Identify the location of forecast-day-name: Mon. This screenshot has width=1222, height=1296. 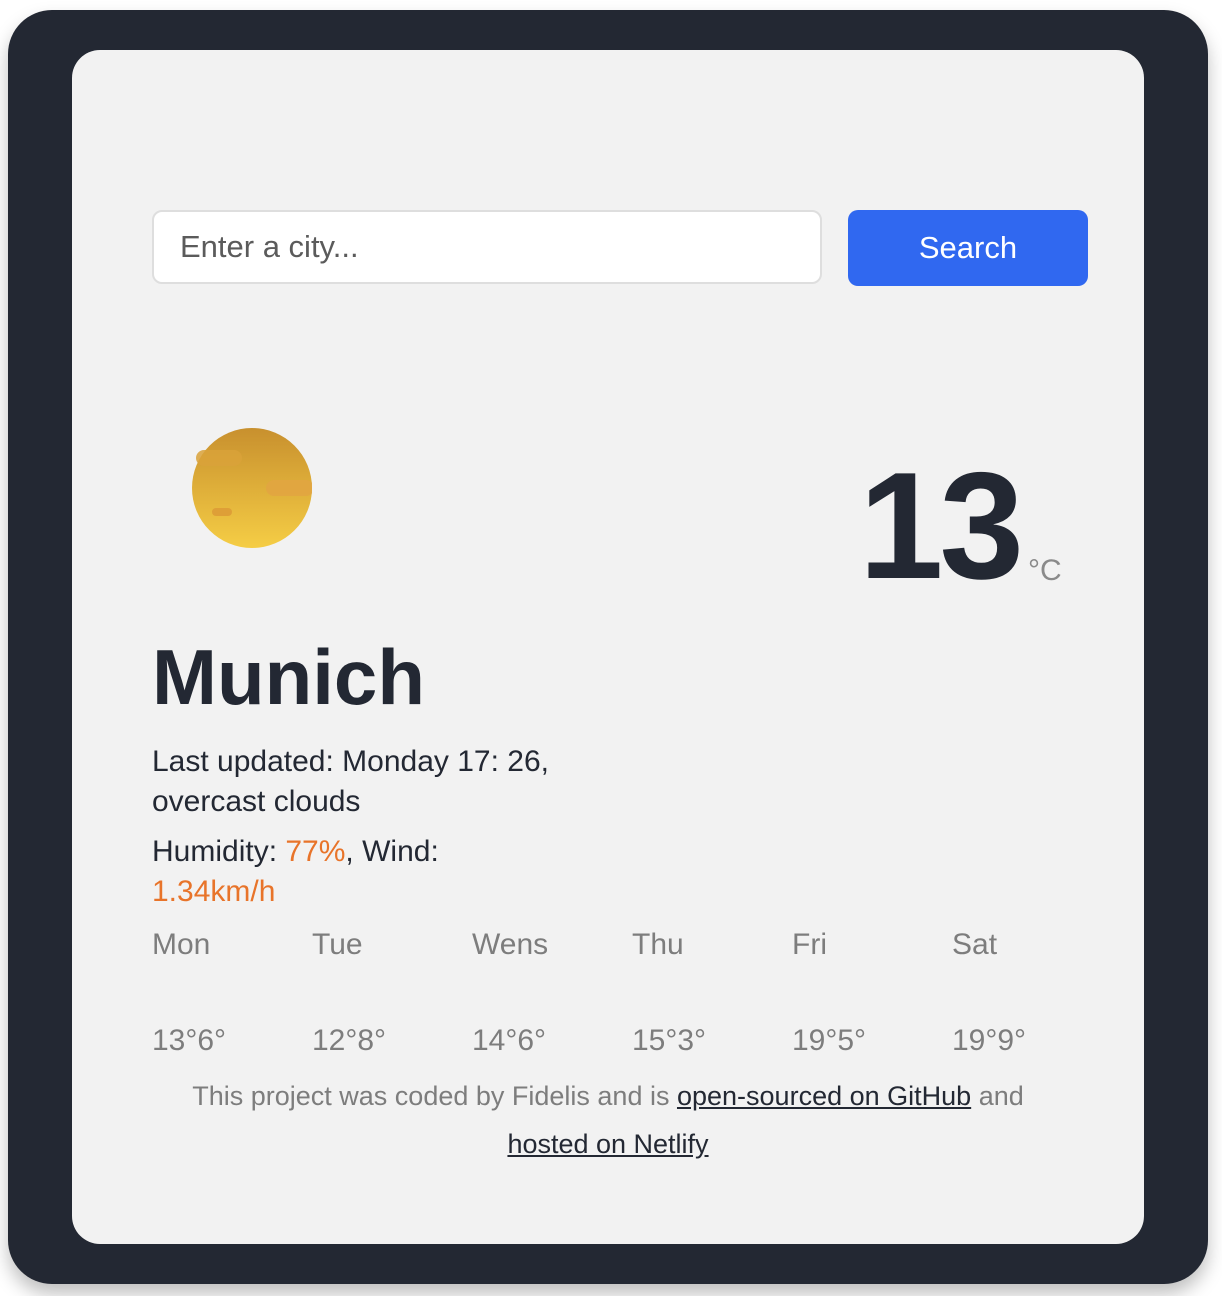
(181, 944).